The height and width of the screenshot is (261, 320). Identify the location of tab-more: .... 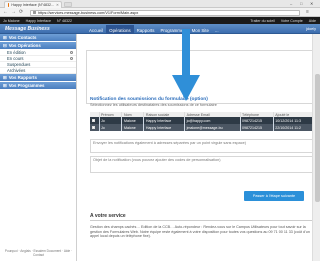
(217, 29).